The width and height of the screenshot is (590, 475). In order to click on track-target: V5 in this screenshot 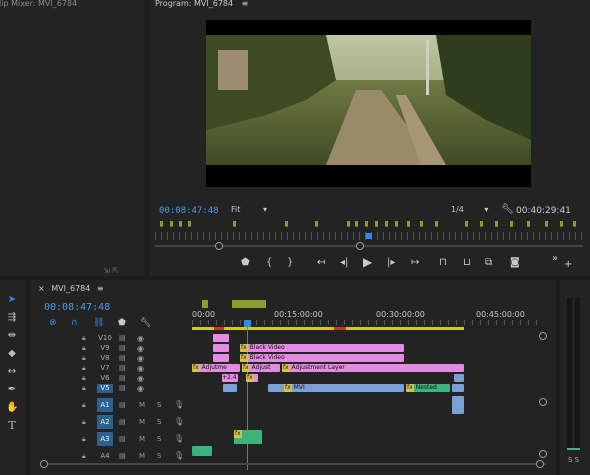, I will do `click(105, 388)`.